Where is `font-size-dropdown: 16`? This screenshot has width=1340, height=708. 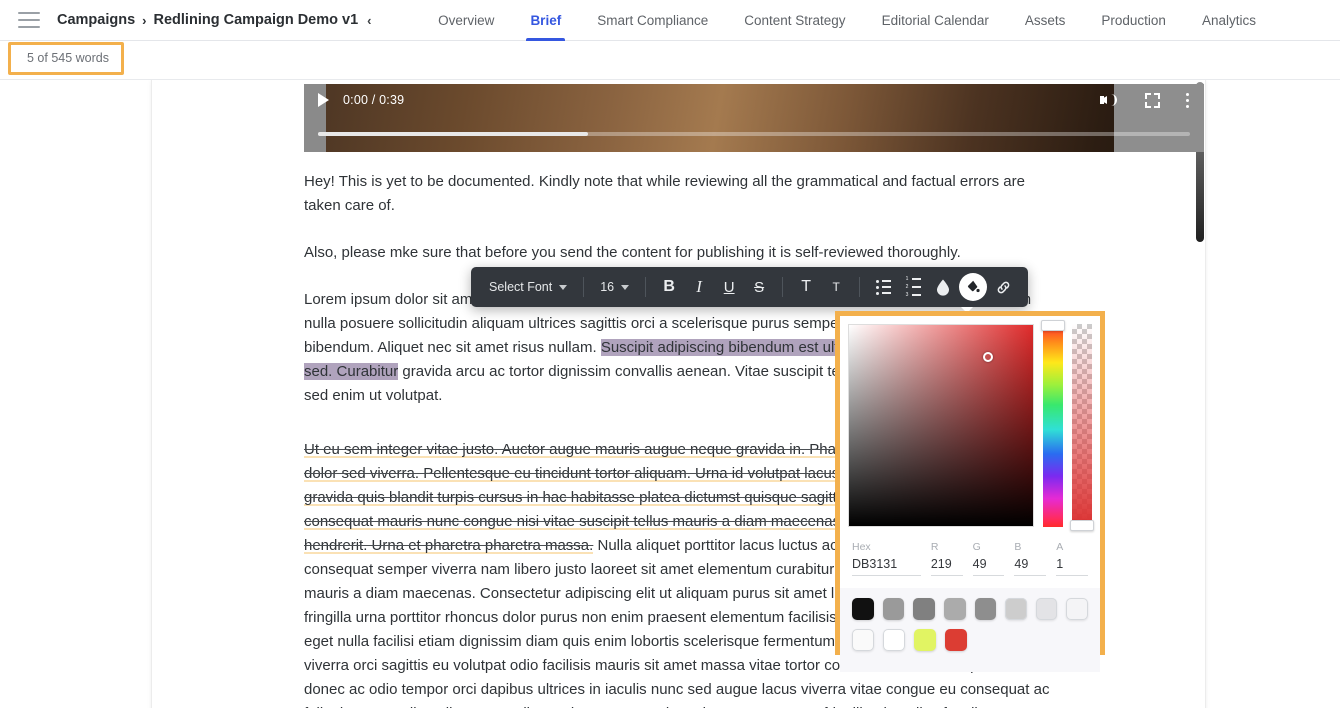 font-size-dropdown: 16 is located at coordinates (614, 287).